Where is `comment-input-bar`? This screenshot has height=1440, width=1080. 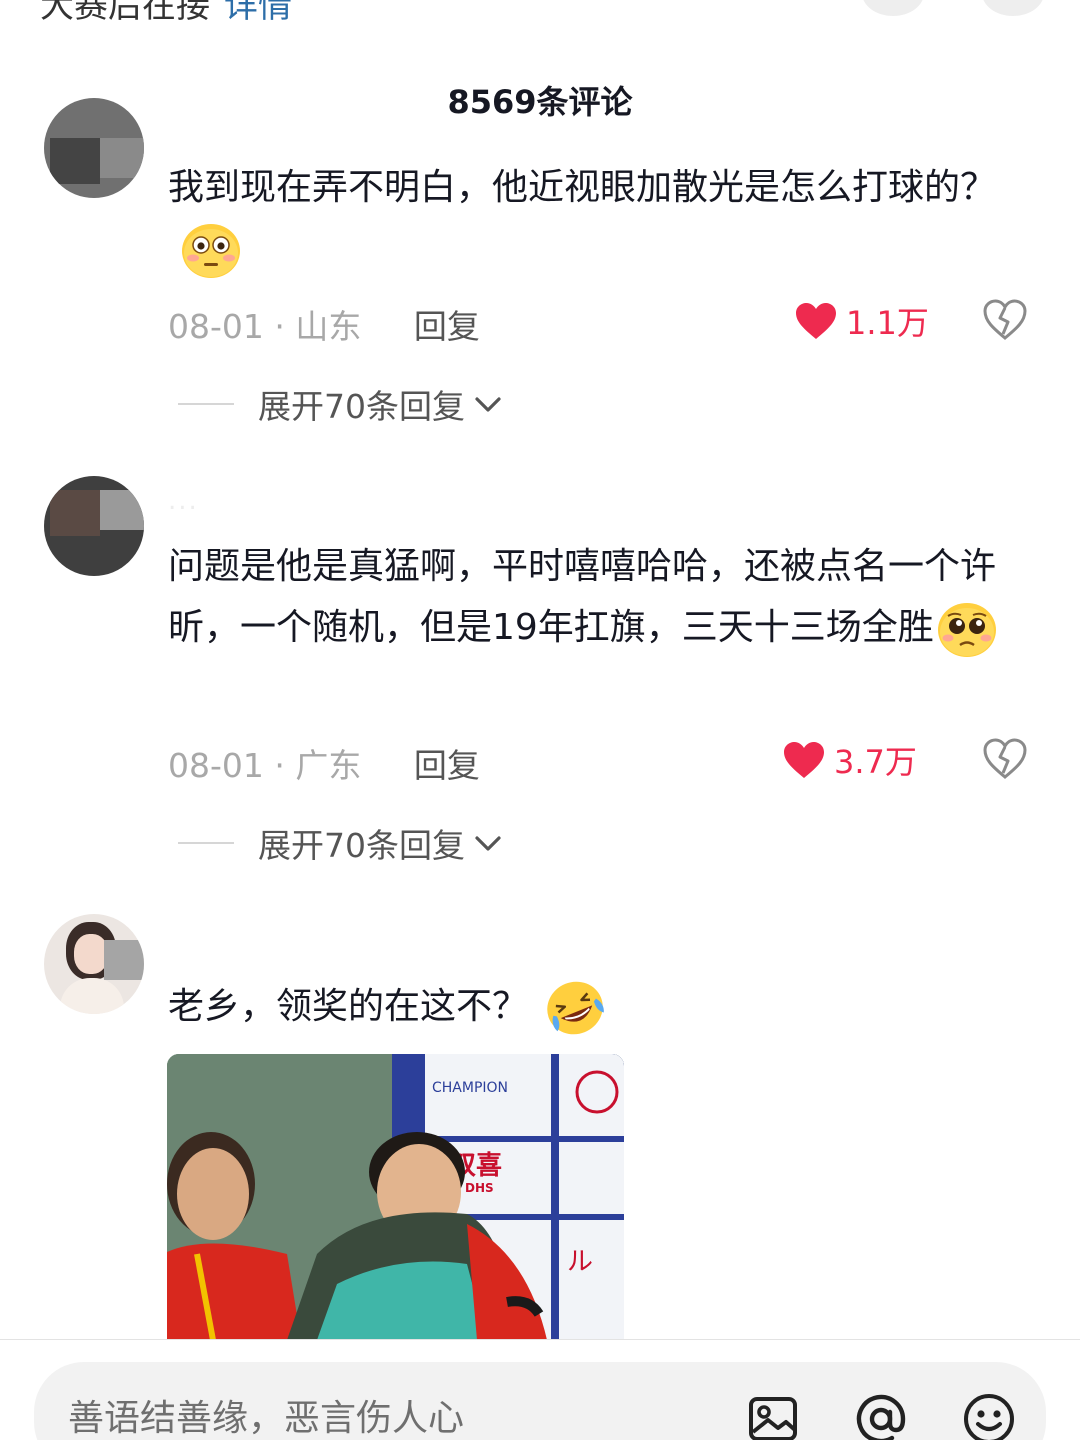 comment-input-bar is located at coordinates (540, 1401).